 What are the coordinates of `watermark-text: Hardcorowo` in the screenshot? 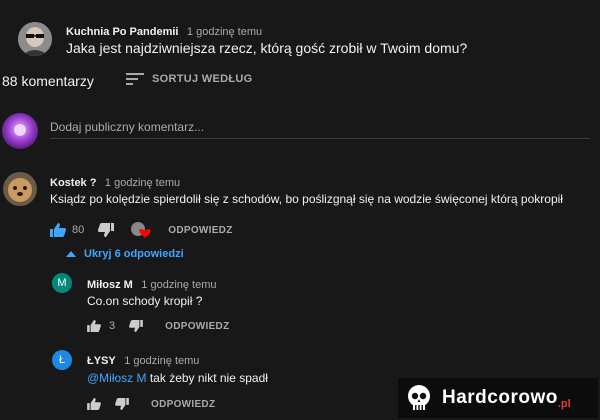 It's located at (500, 397).